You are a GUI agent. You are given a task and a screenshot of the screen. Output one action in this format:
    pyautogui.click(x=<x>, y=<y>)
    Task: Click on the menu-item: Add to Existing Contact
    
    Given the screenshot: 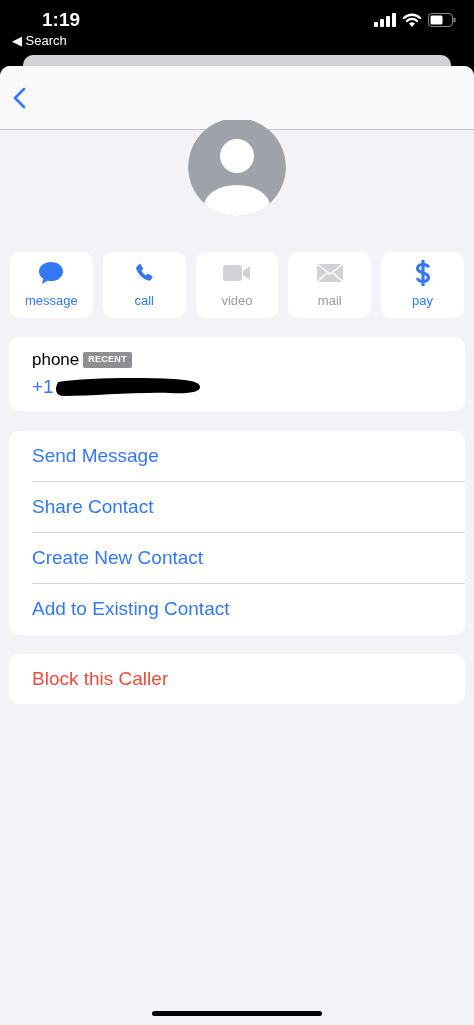 What is the action you would take?
    pyautogui.click(x=131, y=609)
    